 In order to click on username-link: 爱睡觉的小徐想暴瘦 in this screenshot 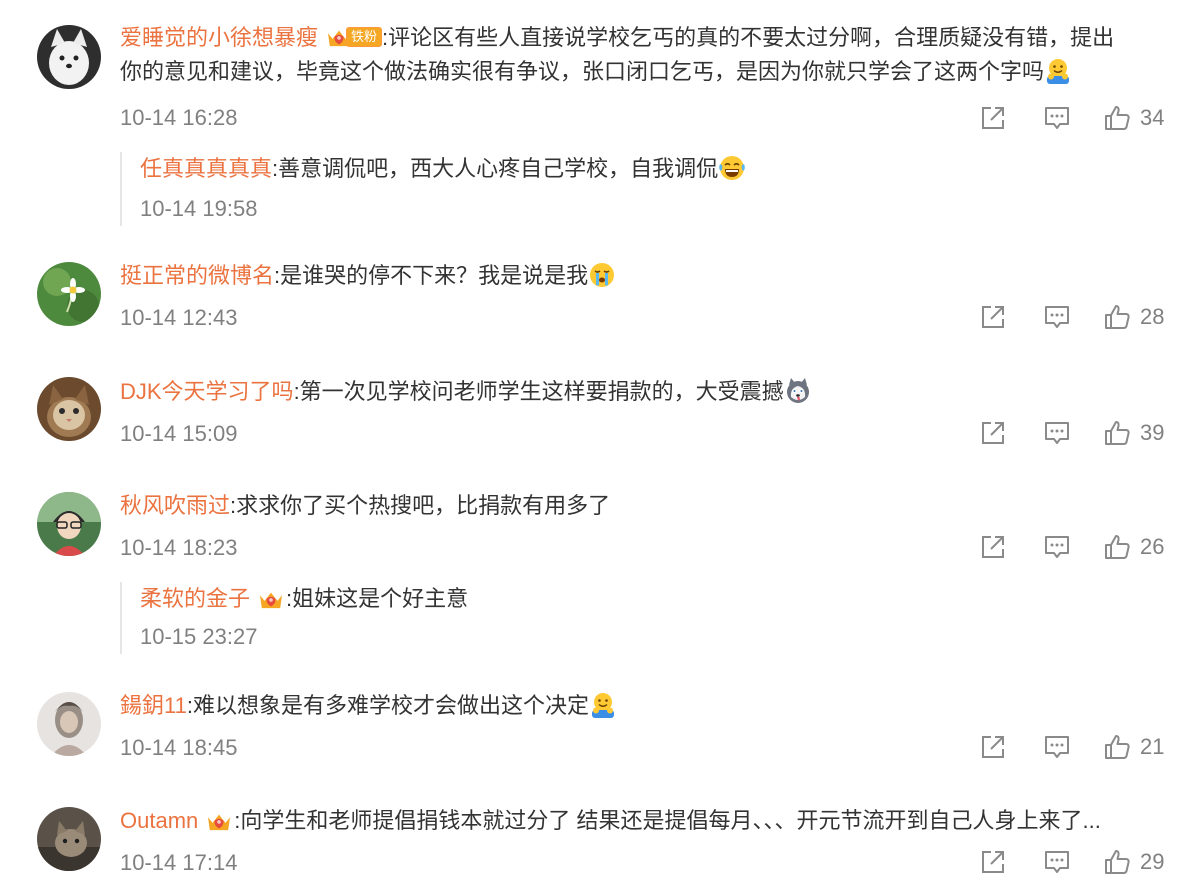, I will do `click(219, 37)`.